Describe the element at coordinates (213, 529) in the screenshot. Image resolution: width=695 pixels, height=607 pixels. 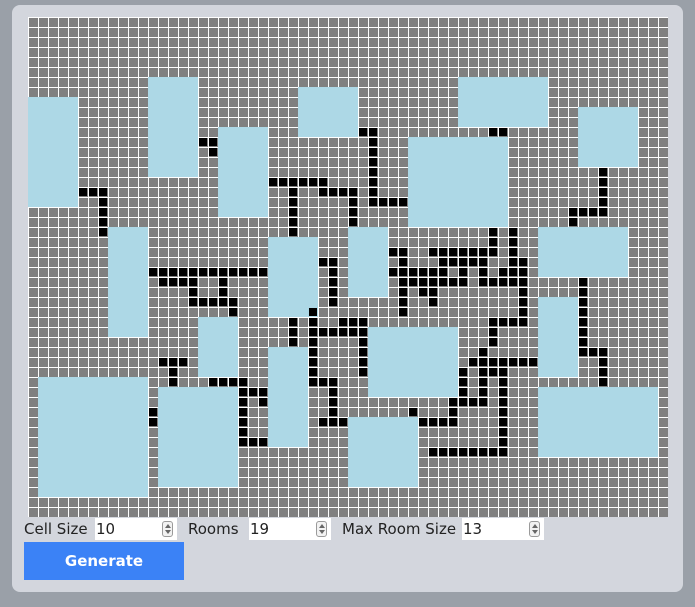
I see `rooms-label: Rooms` at that location.